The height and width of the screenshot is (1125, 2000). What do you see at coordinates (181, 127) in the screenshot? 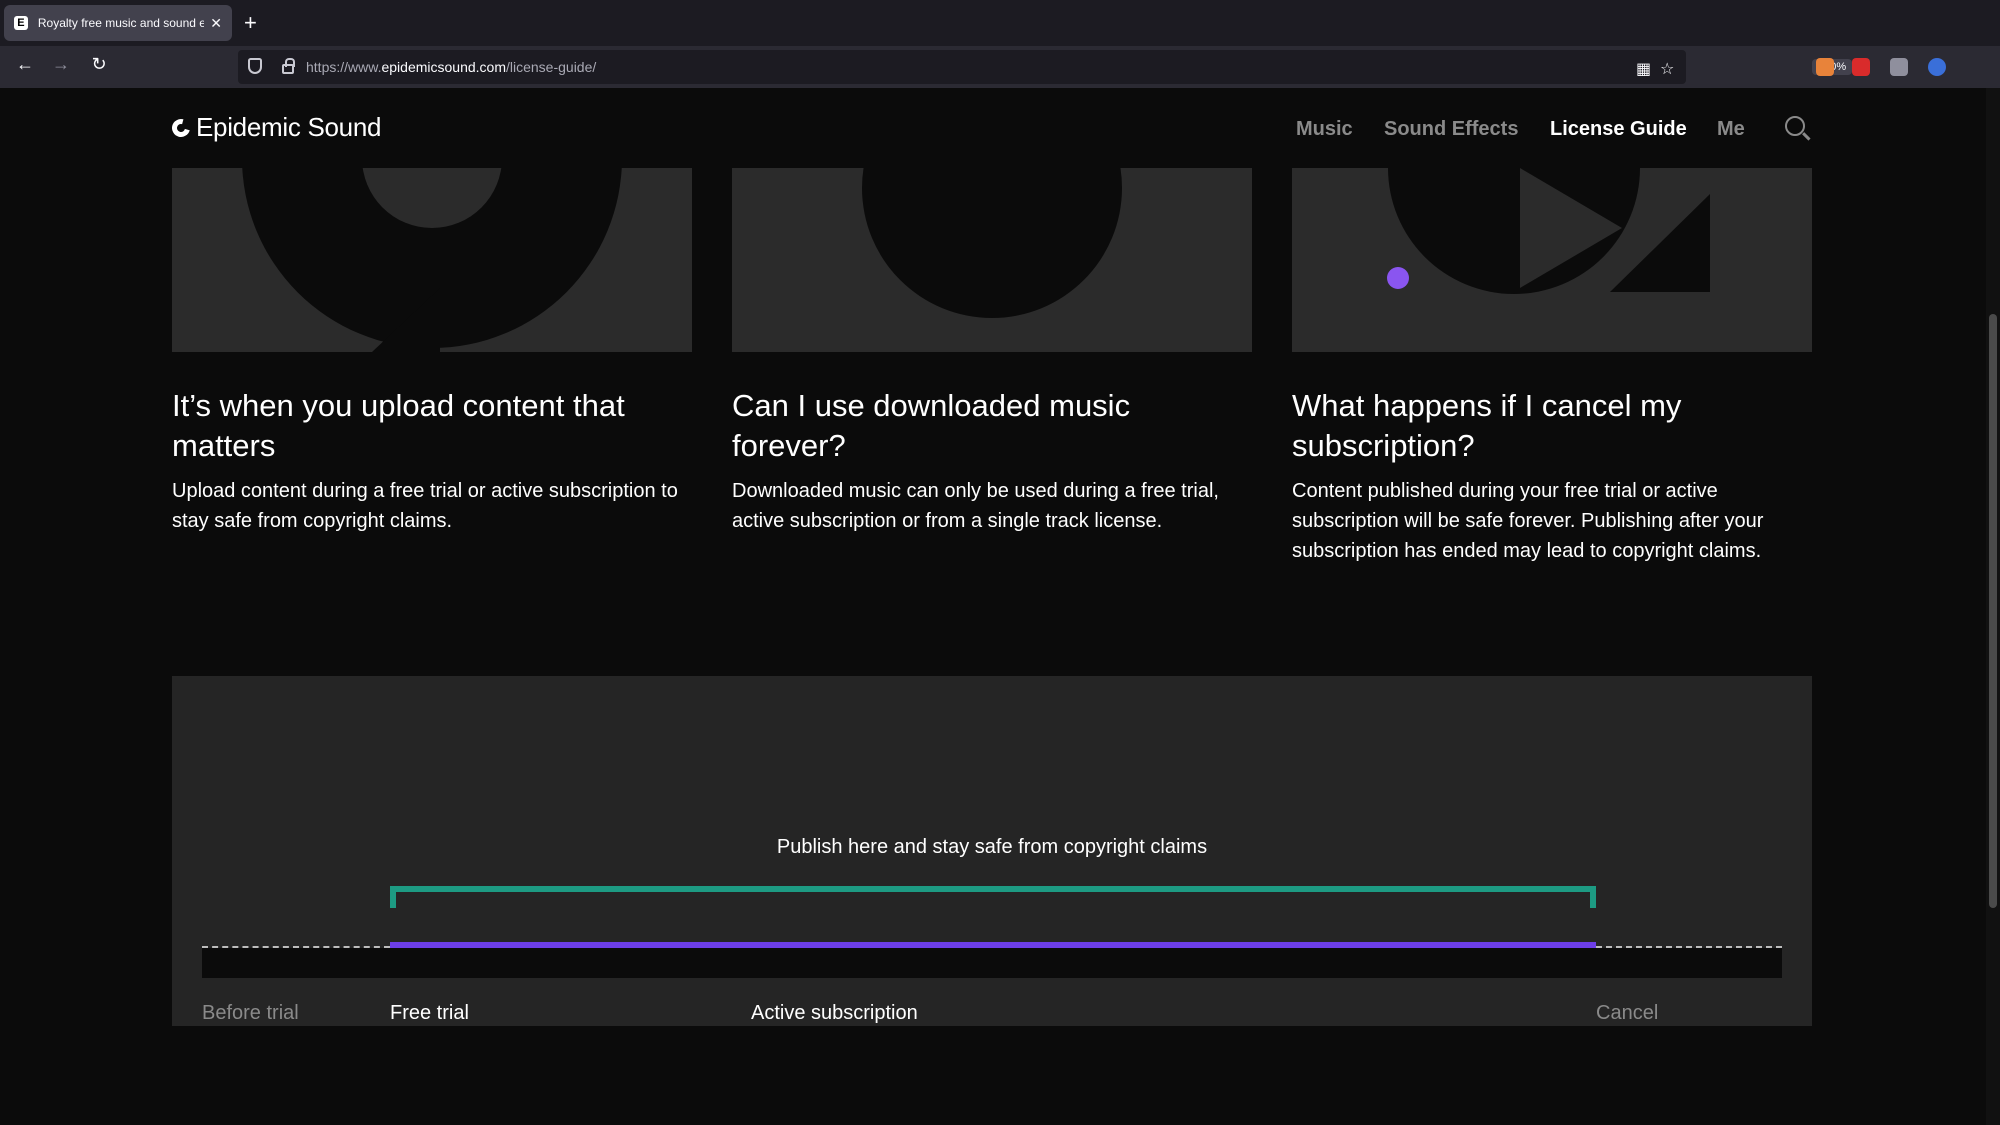
I see `logo-icon` at bounding box center [181, 127].